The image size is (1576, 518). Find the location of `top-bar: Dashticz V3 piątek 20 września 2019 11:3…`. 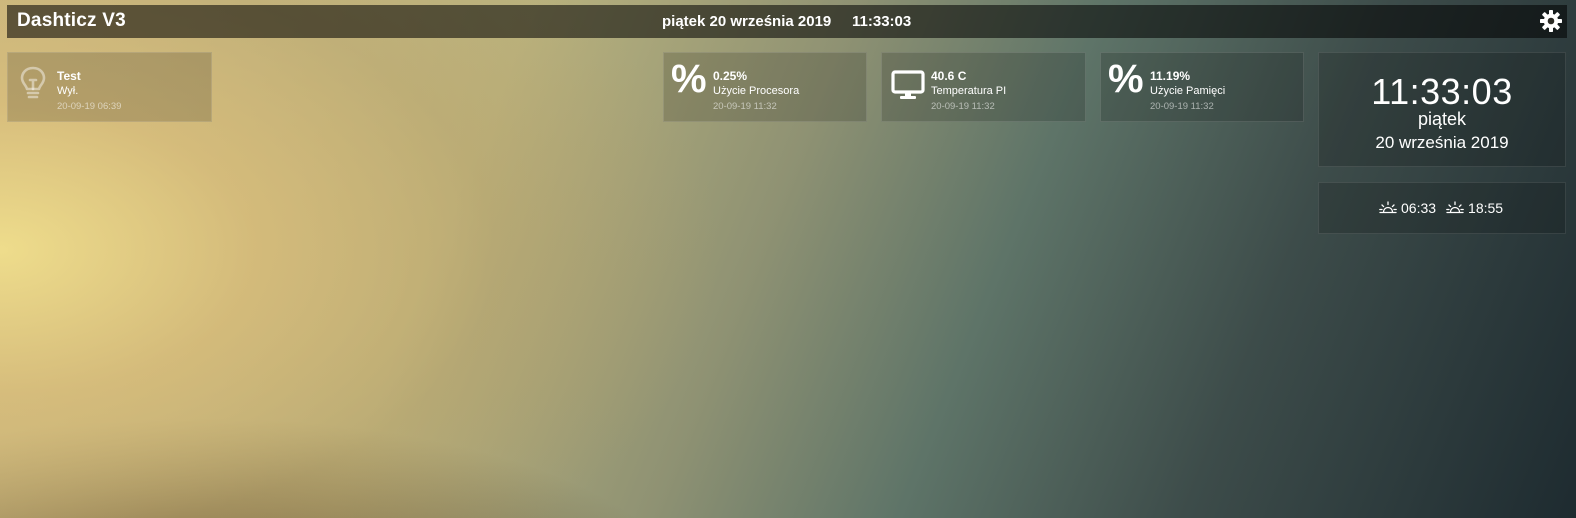

top-bar: Dashticz V3 piątek 20 września 2019 11:3… is located at coordinates (787, 21).